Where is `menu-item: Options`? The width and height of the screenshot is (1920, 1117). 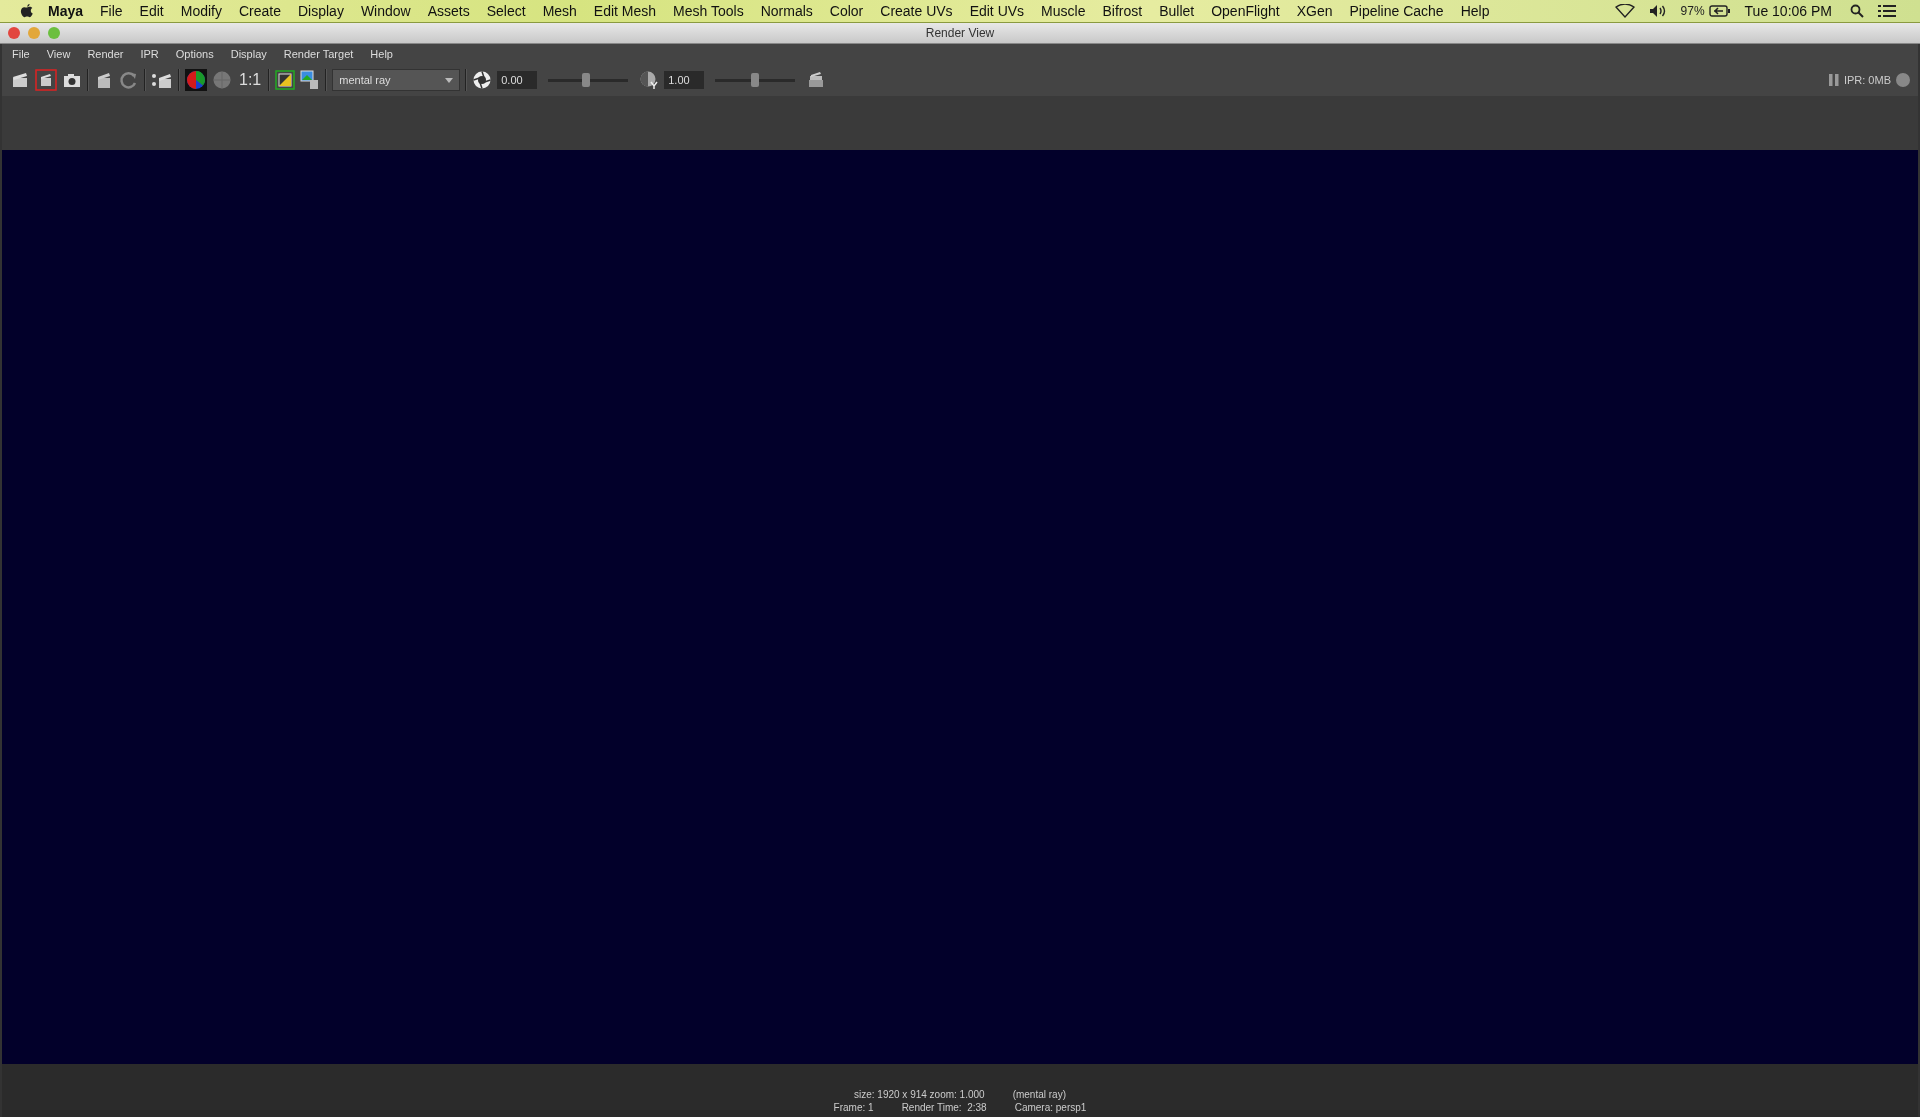
menu-item: Options is located at coordinates (194, 54).